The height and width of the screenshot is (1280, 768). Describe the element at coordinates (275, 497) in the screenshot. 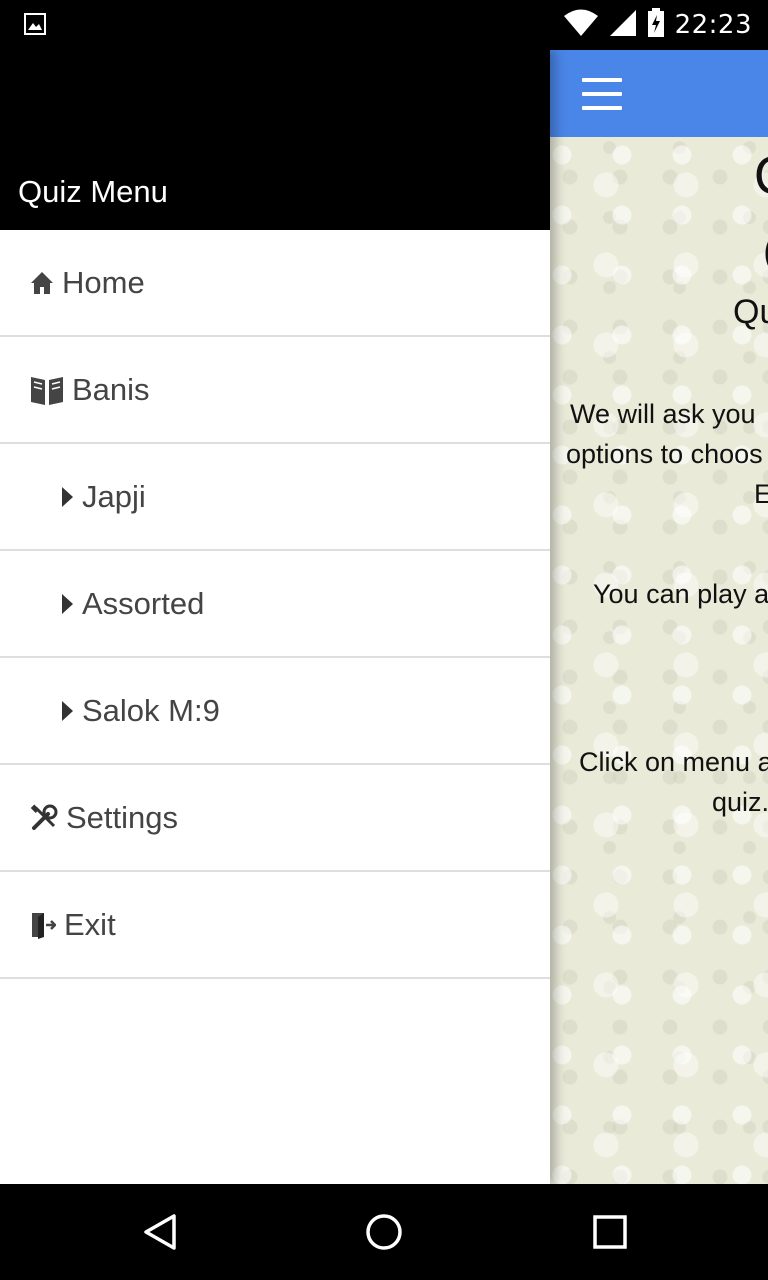

I see `menu-item-japji: Japji` at that location.